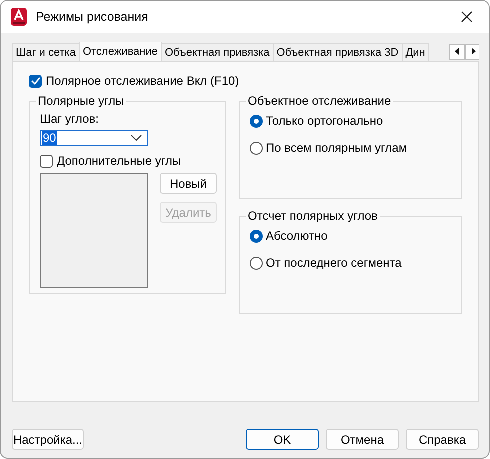 This screenshot has height=459, width=490. I want to click on triangle-right-icon, so click(473, 51).